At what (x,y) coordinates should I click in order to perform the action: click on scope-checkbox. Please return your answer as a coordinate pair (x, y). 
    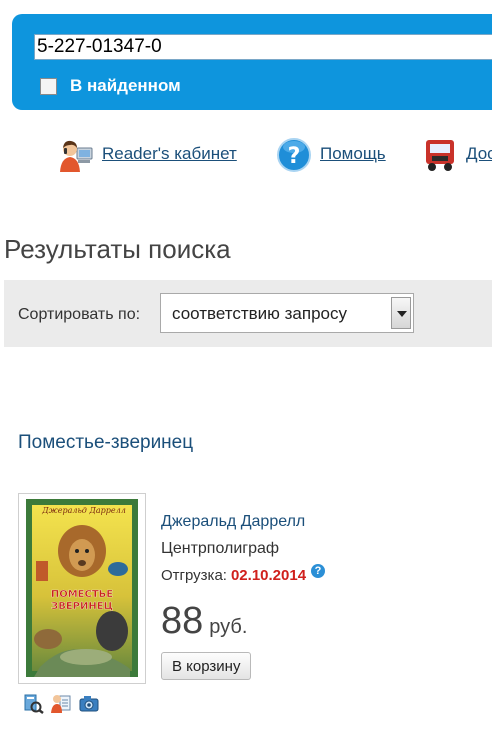
    Looking at the image, I should click on (48, 86).